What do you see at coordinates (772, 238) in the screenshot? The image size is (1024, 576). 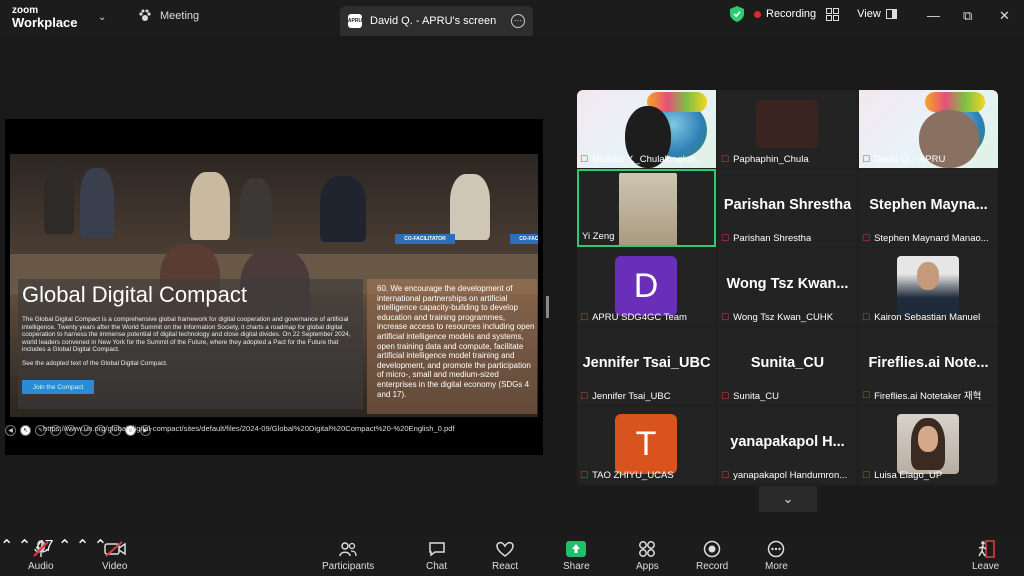 I see `participant-name: Parishan Shrestha` at bounding box center [772, 238].